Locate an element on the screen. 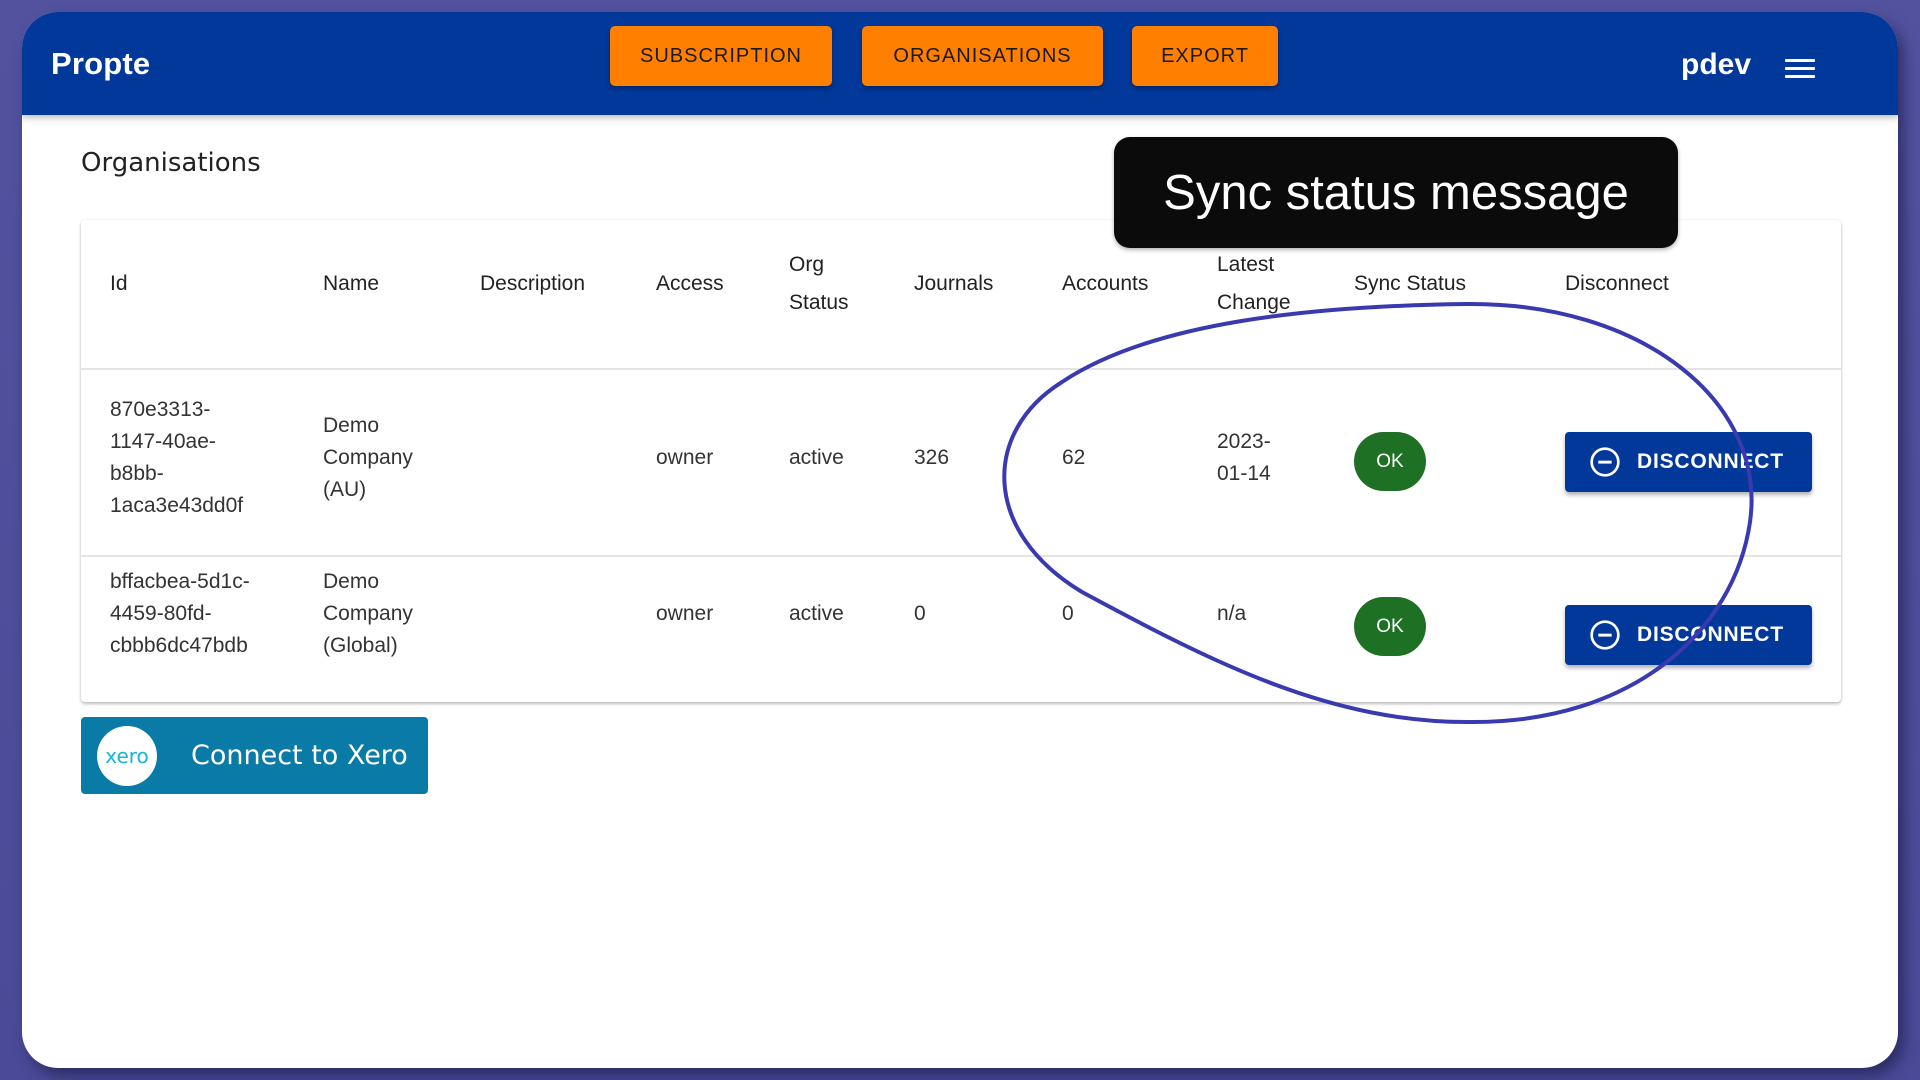 Image resolution: width=1920 pixels, height=1080 pixels. header-latest-change-line1: Latest is located at coordinates (1246, 264).